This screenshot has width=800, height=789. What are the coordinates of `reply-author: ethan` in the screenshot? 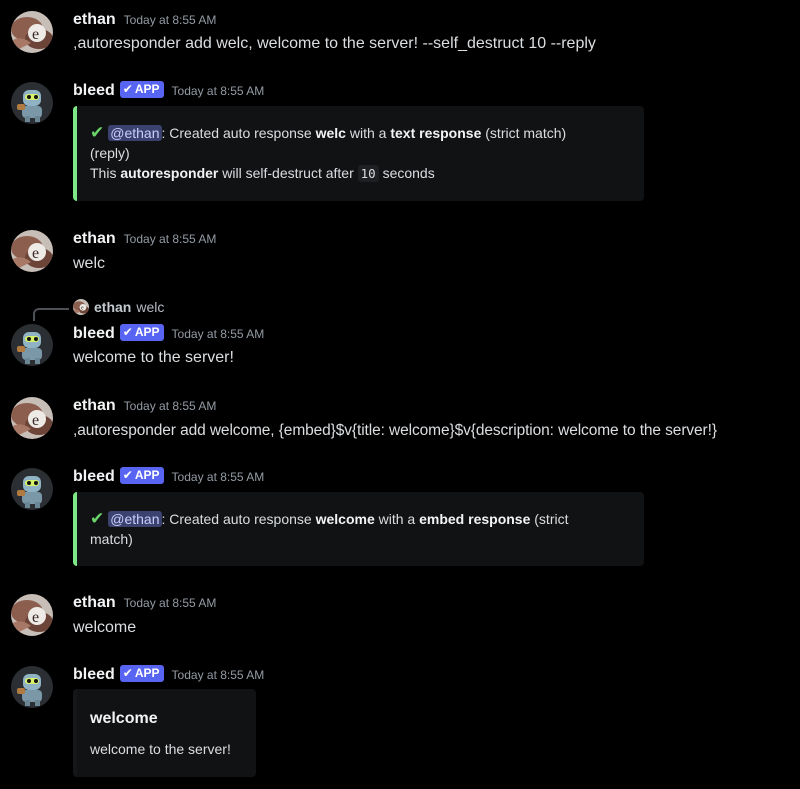 It's located at (113, 307).